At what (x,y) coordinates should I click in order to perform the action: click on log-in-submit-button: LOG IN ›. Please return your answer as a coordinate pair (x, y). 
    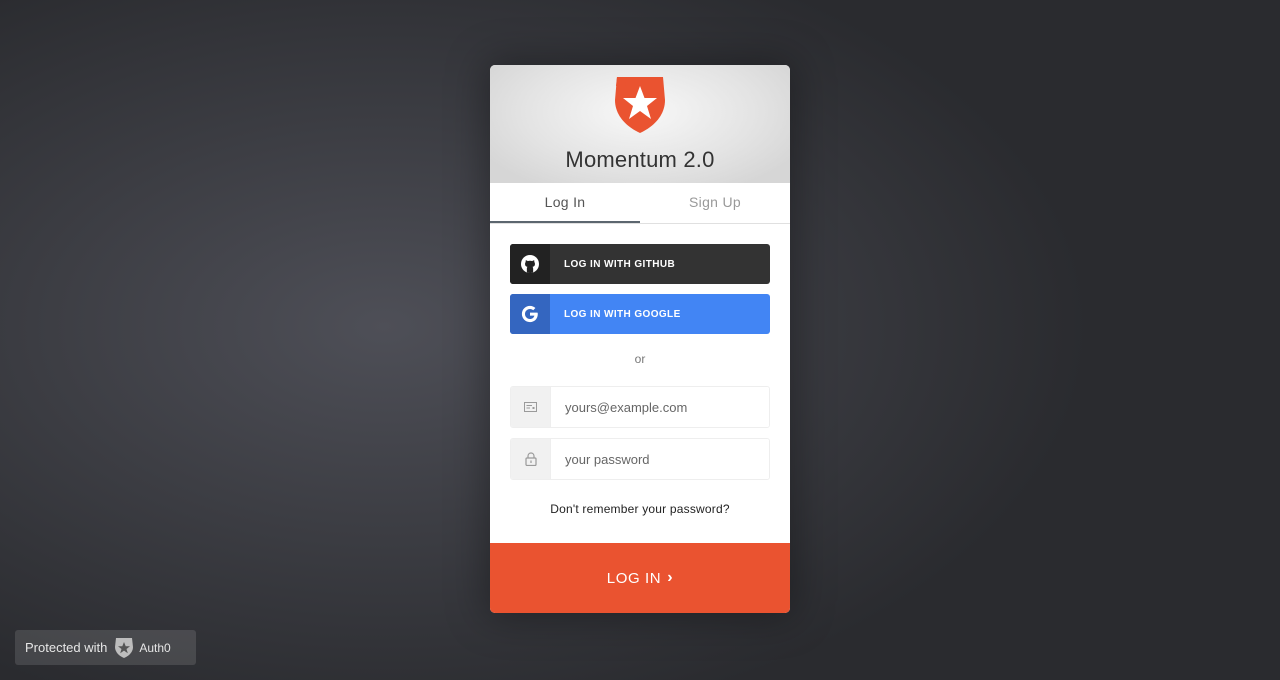
    Looking at the image, I should click on (640, 578).